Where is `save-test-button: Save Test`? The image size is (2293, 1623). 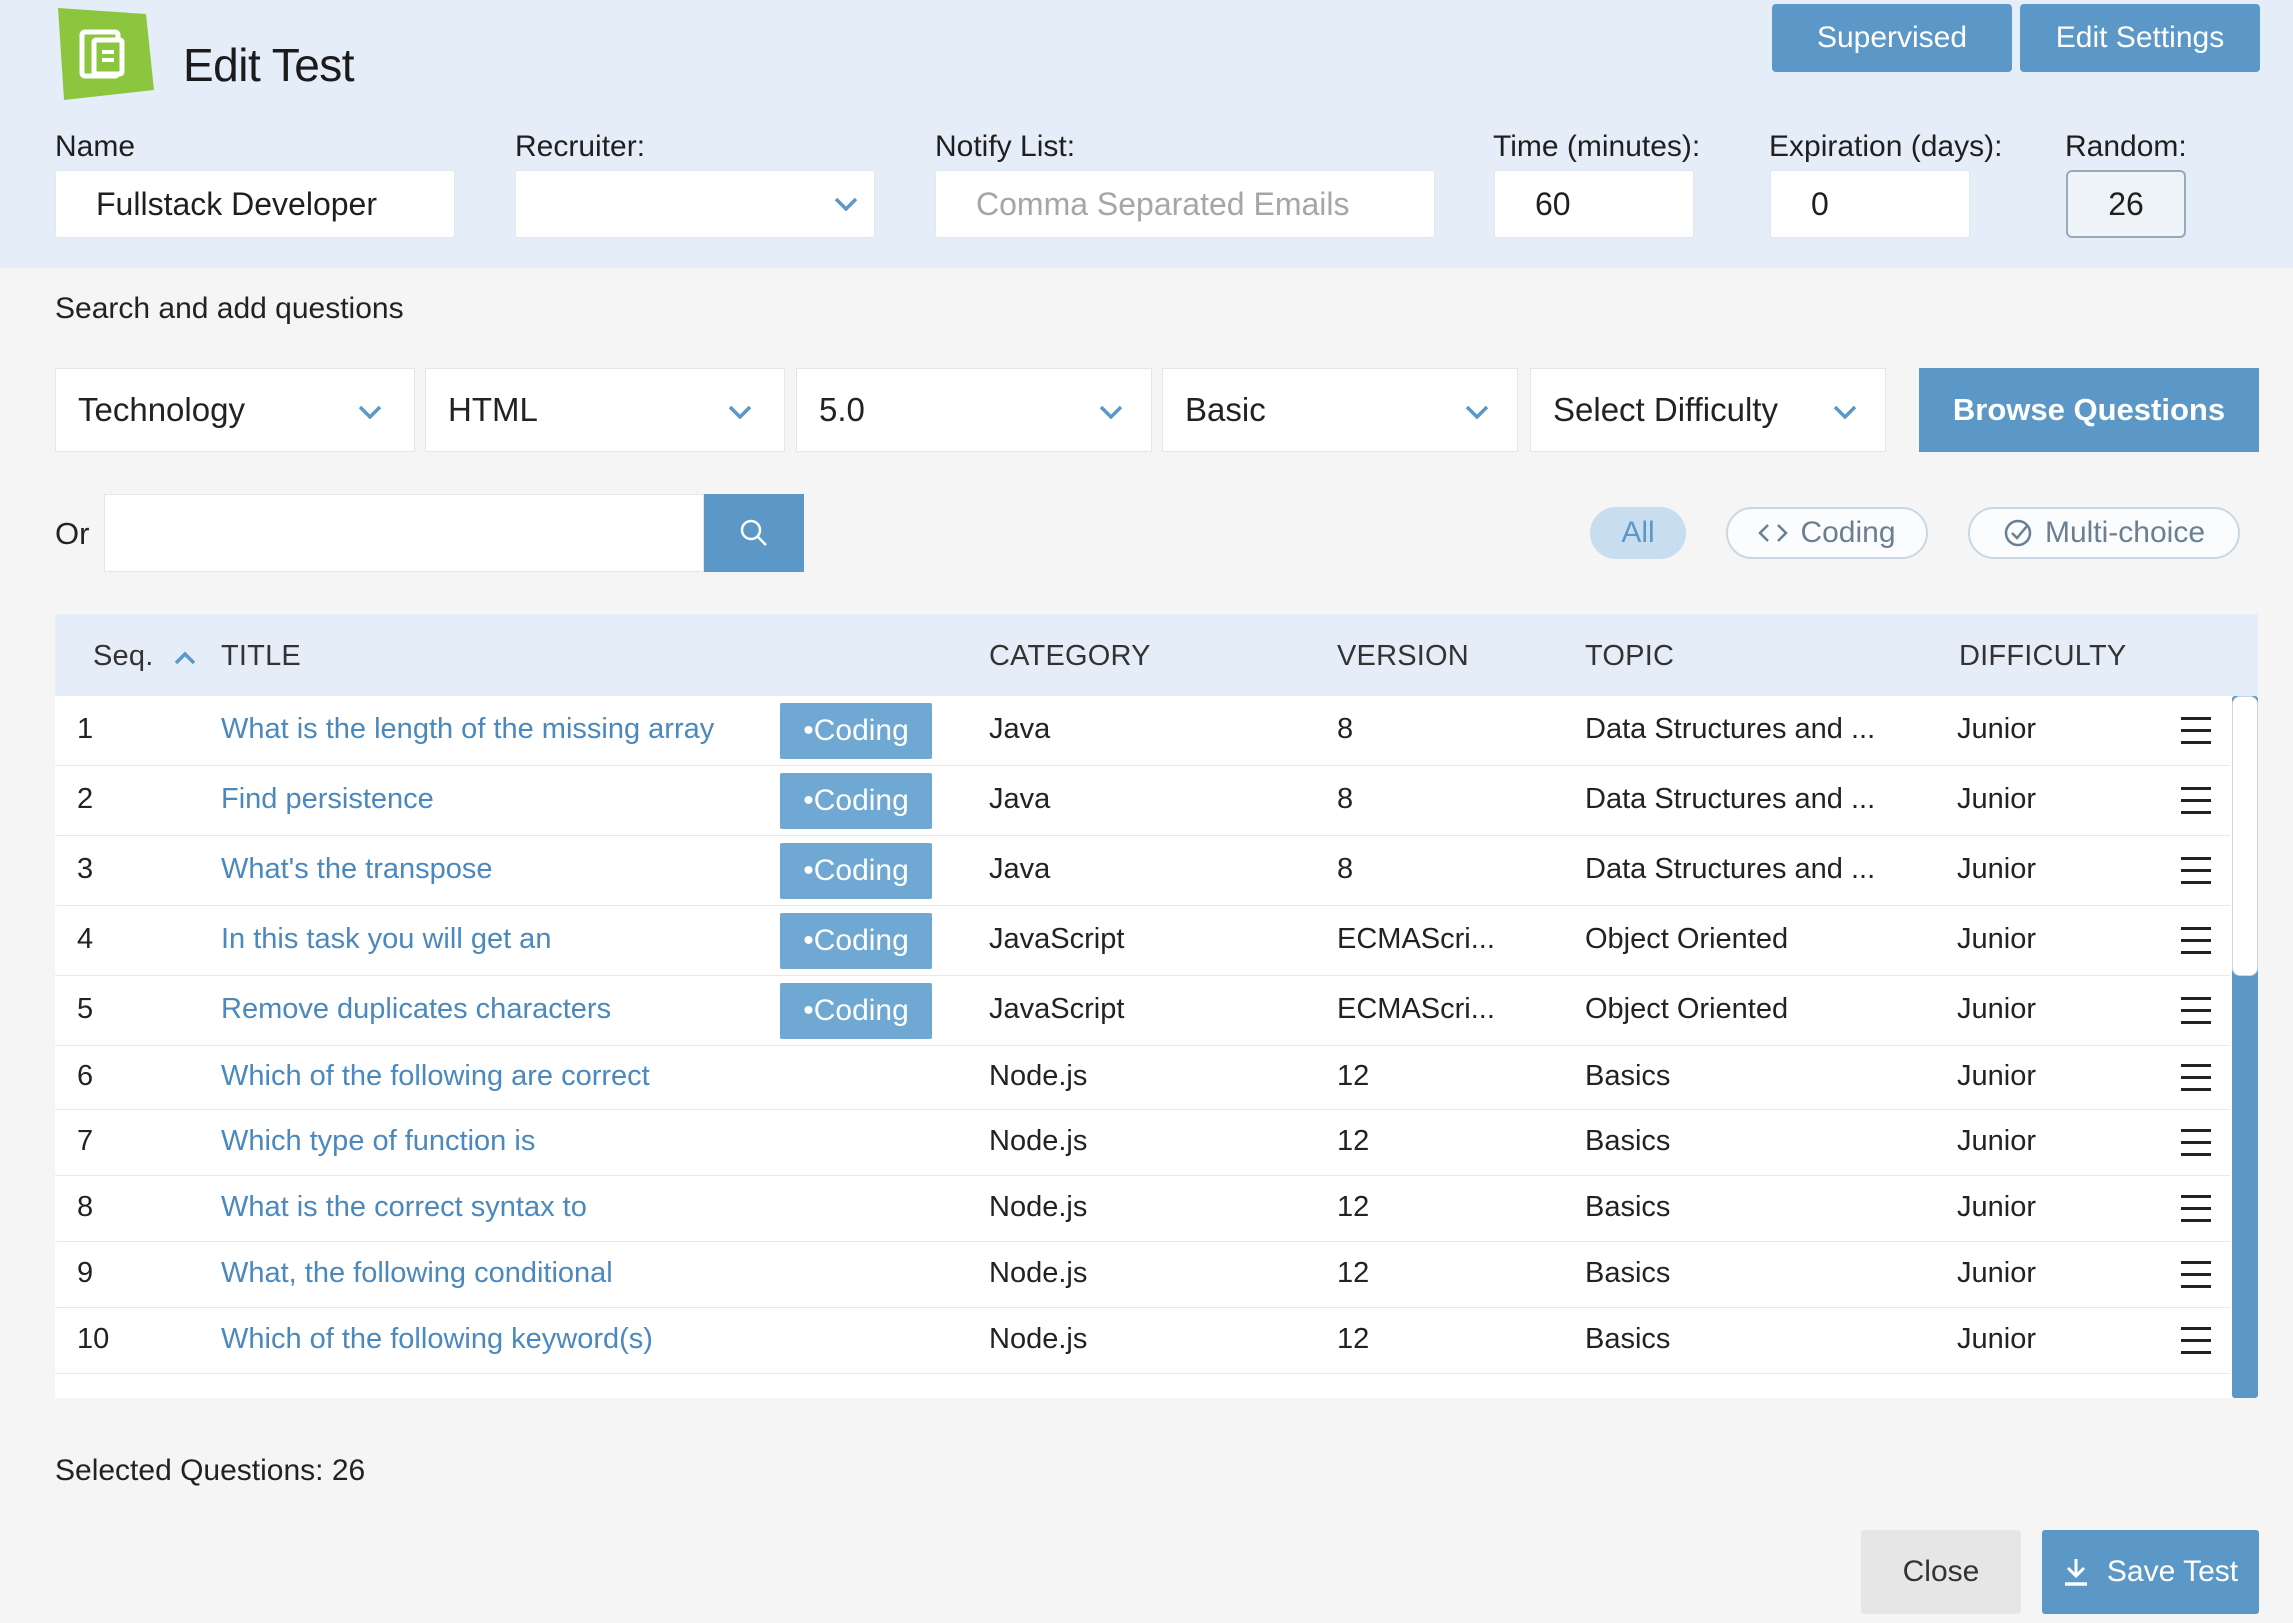 save-test-button: Save Test is located at coordinates (2150, 1572).